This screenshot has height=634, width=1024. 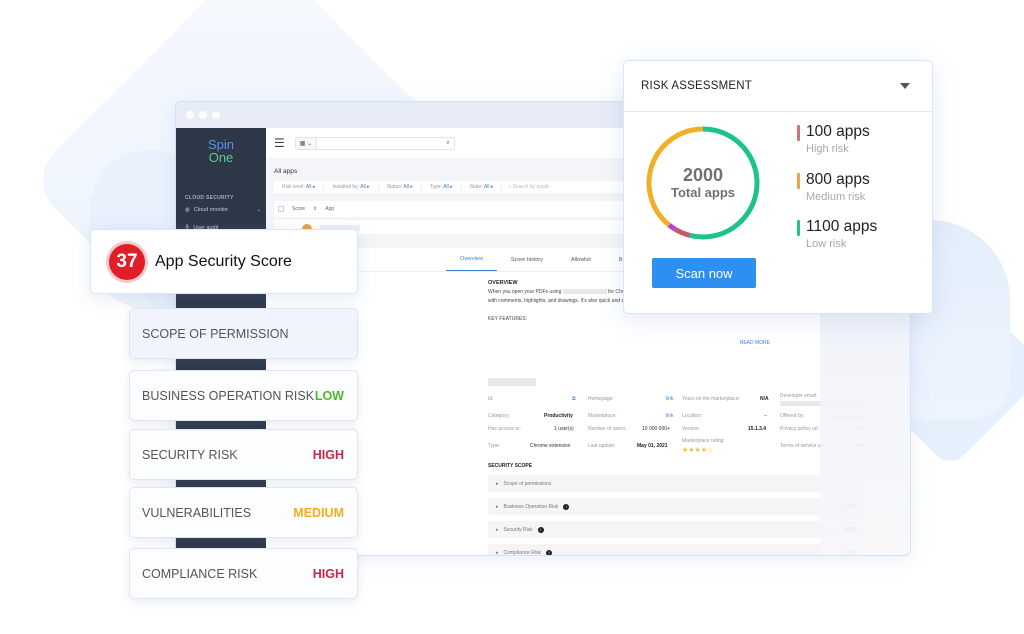 I want to click on field-type: Type: Chrome extension, so click(x=529, y=446).